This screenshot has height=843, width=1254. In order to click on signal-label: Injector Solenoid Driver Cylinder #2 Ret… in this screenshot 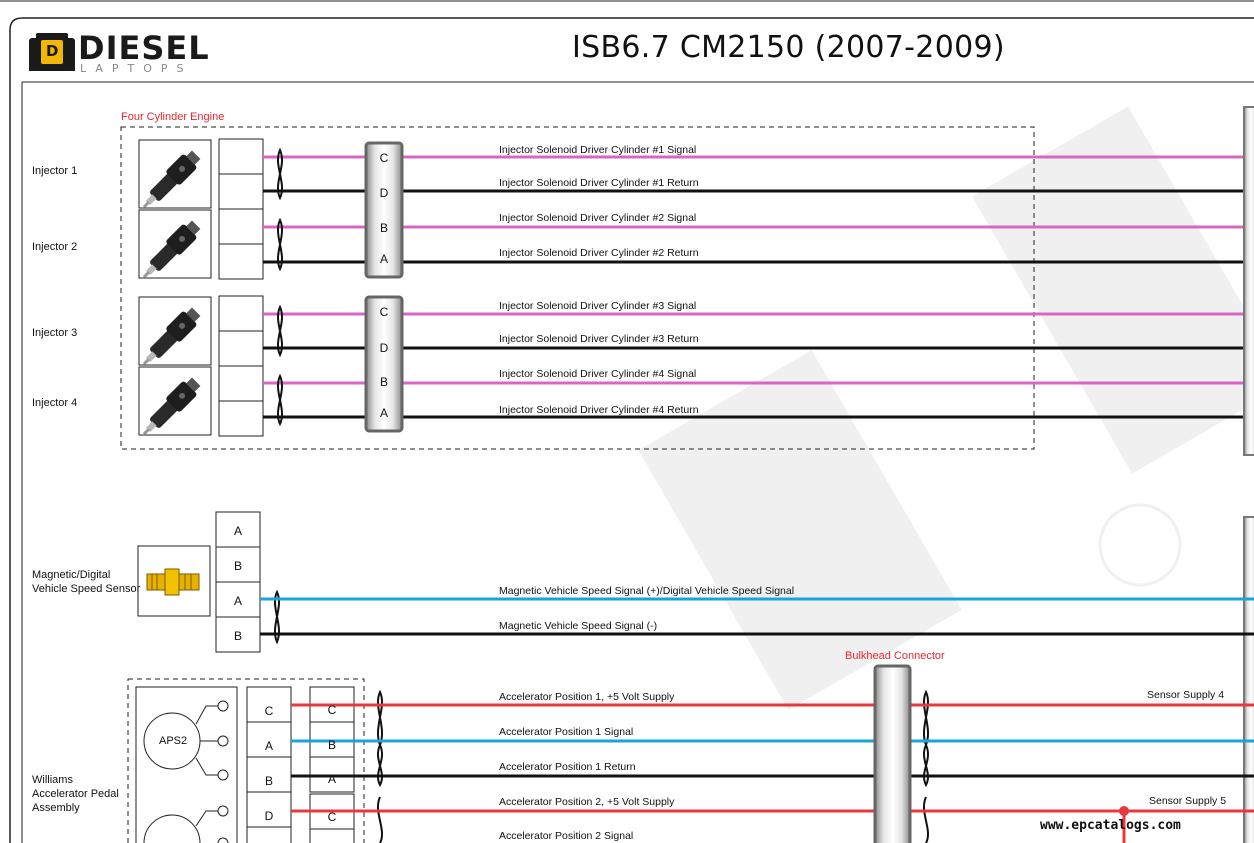, I will do `click(599, 253)`.